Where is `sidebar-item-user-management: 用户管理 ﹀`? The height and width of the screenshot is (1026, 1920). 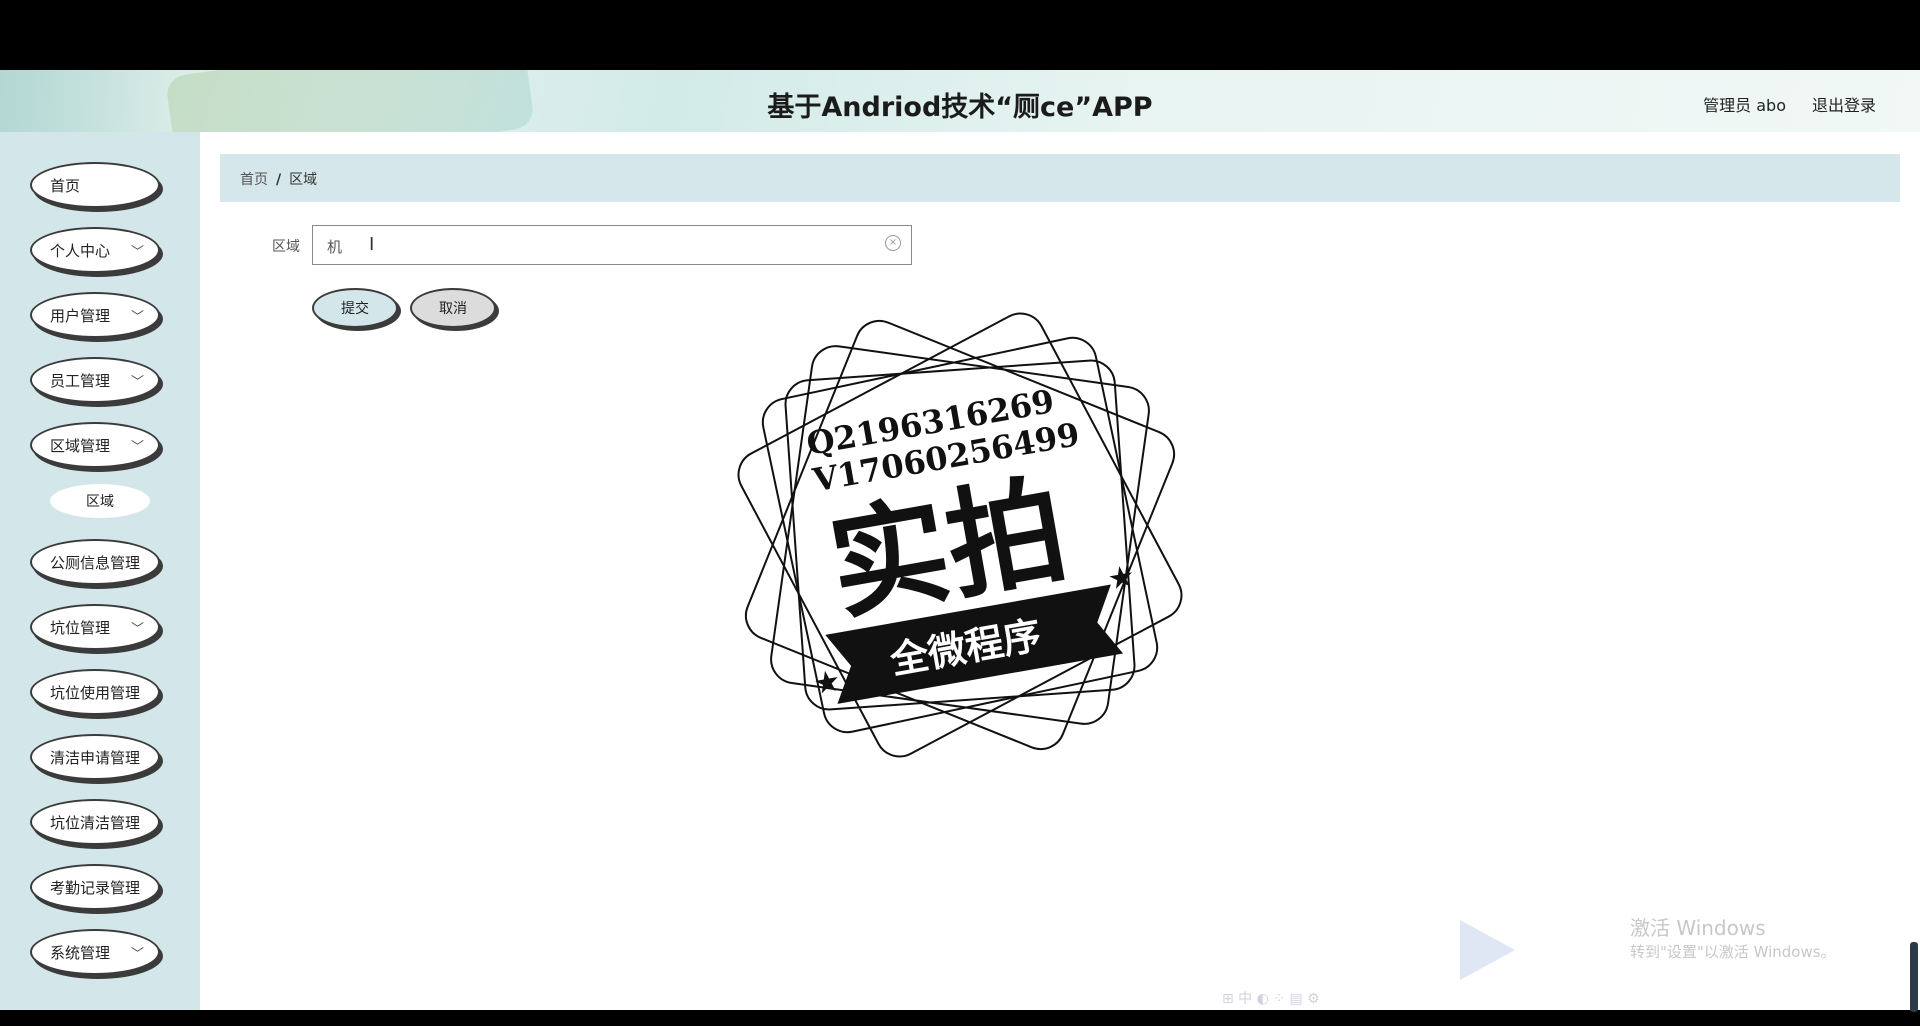 sidebar-item-user-management: 用户管理 ﹀ is located at coordinates (95, 315).